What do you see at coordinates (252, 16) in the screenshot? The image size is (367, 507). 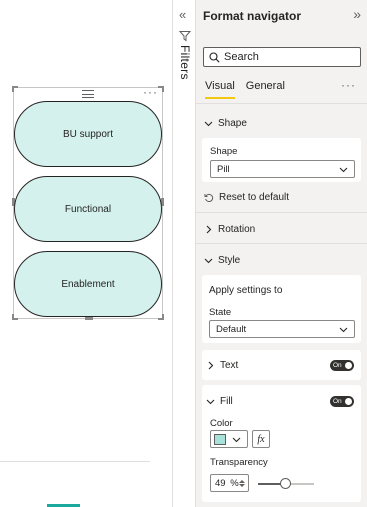 I see `pane-title: Format navigator` at bounding box center [252, 16].